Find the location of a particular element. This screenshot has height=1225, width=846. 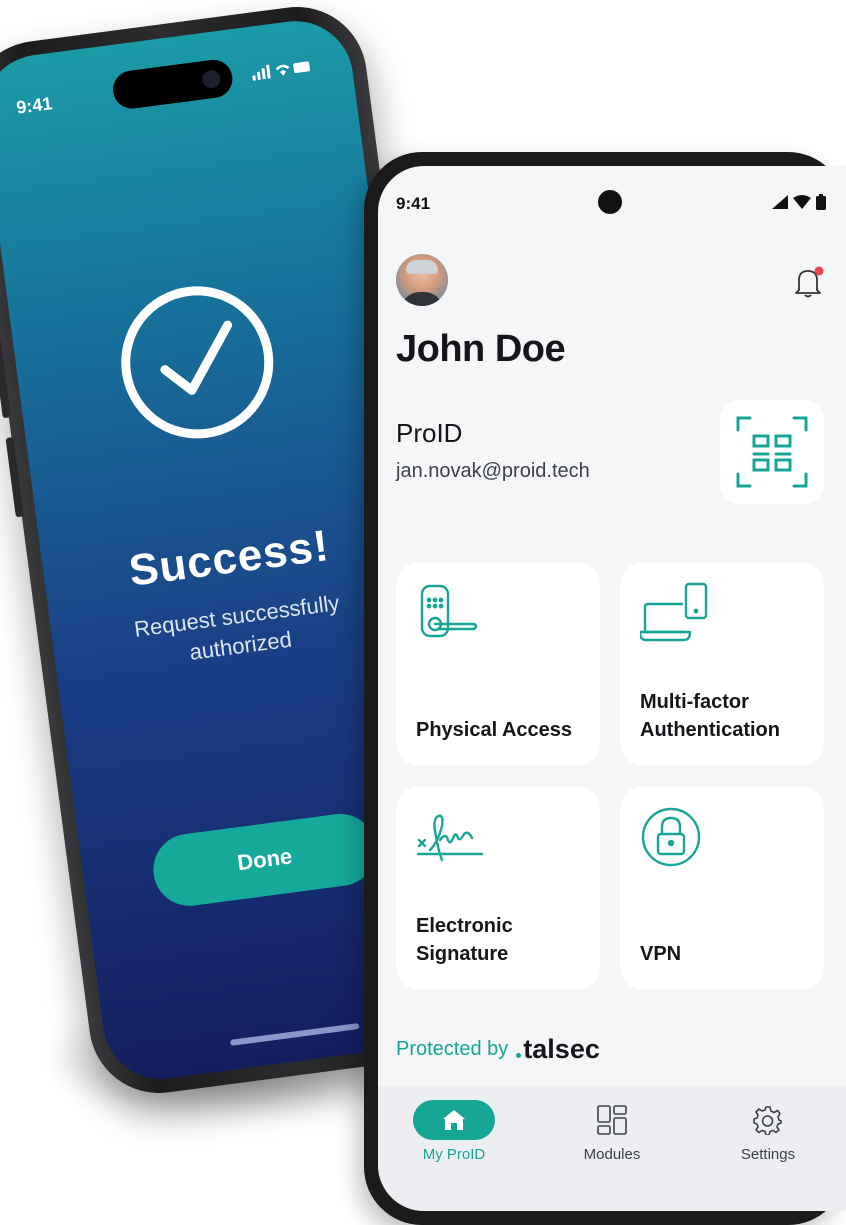

padlock-icon is located at coordinates (671, 837).